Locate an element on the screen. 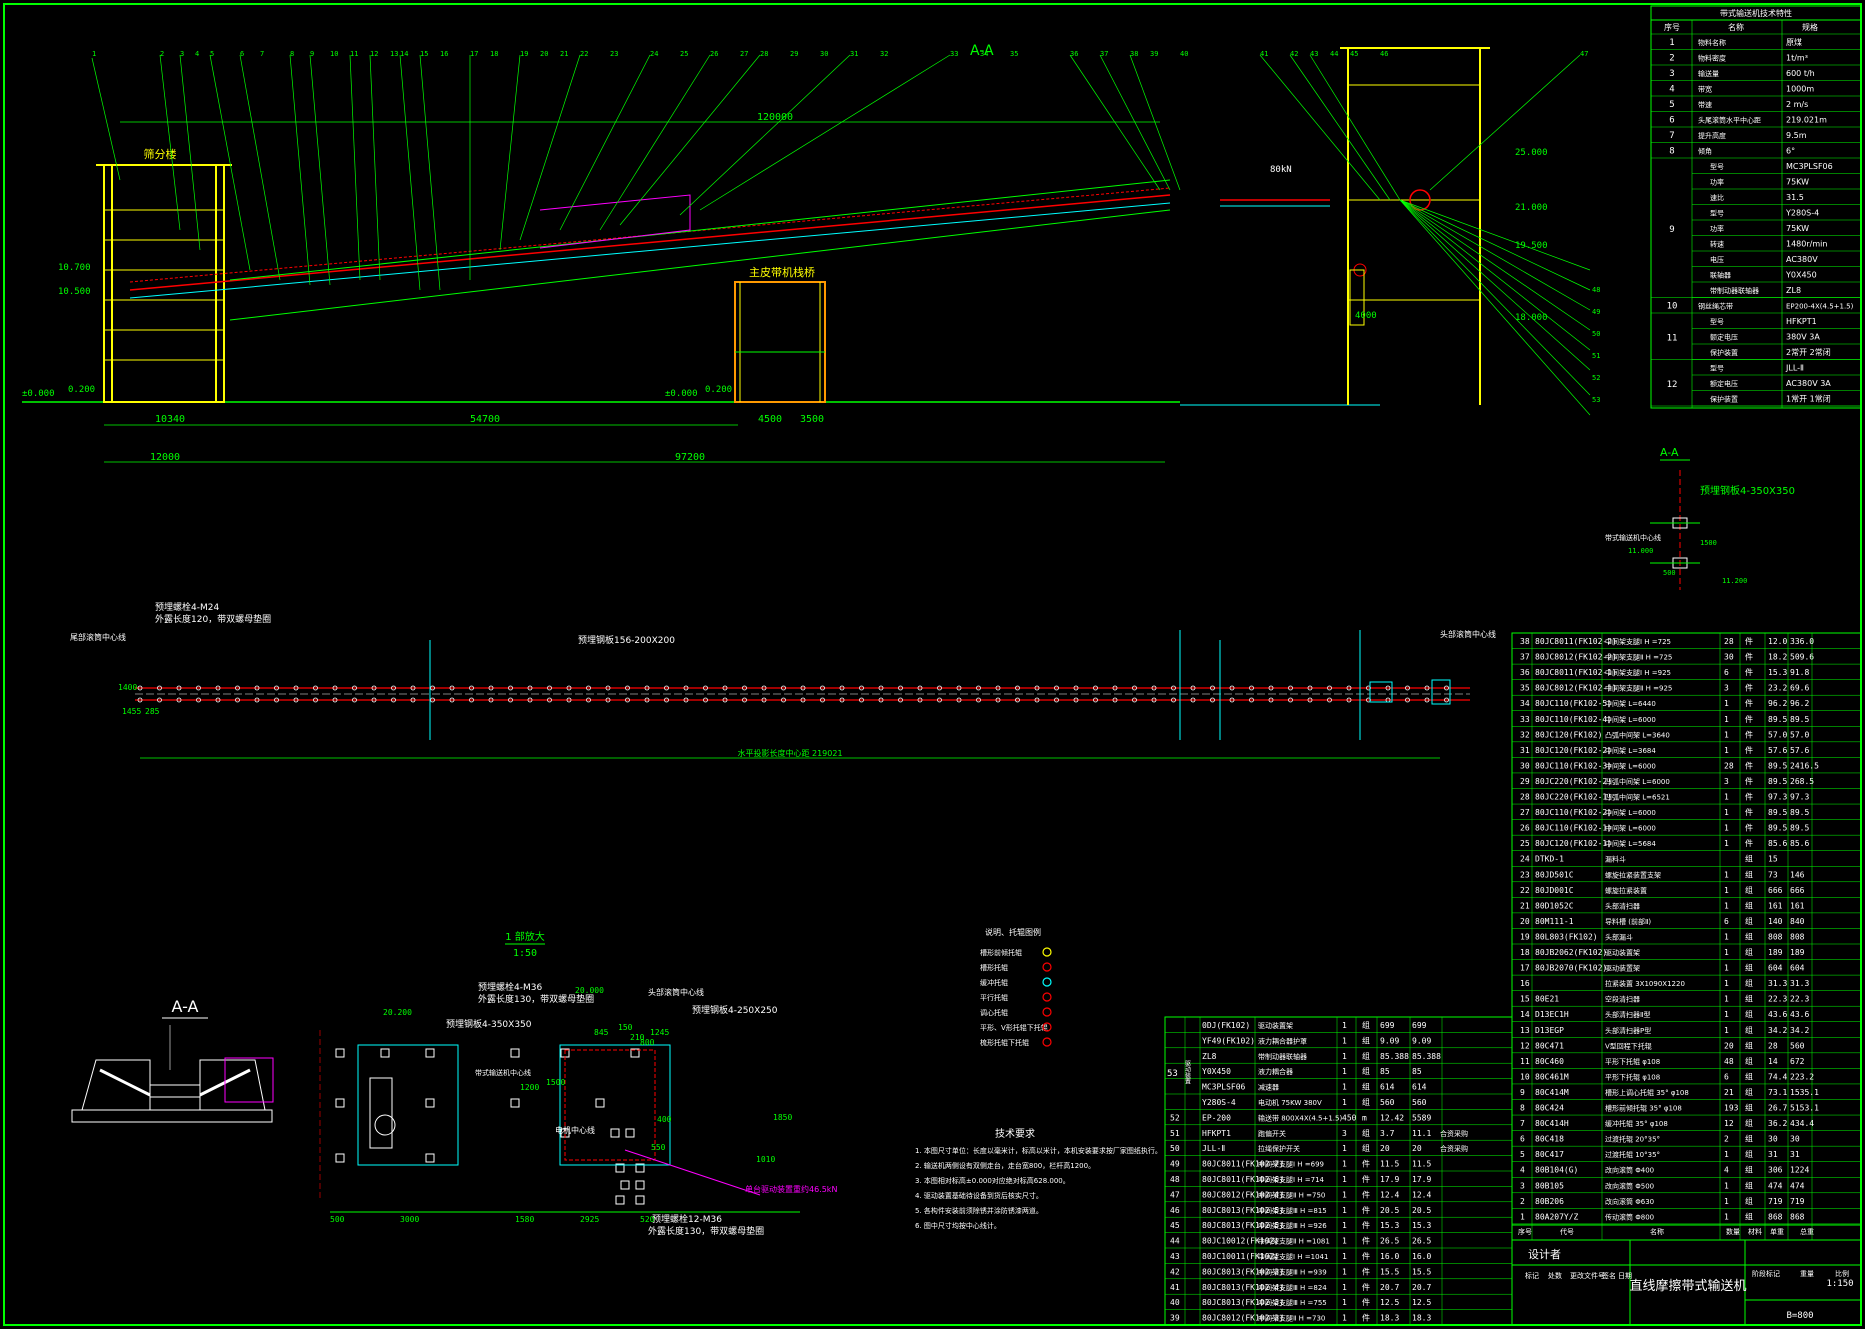  bom-mid-cell: 85.388 is located at coordinates (1394, 1056).